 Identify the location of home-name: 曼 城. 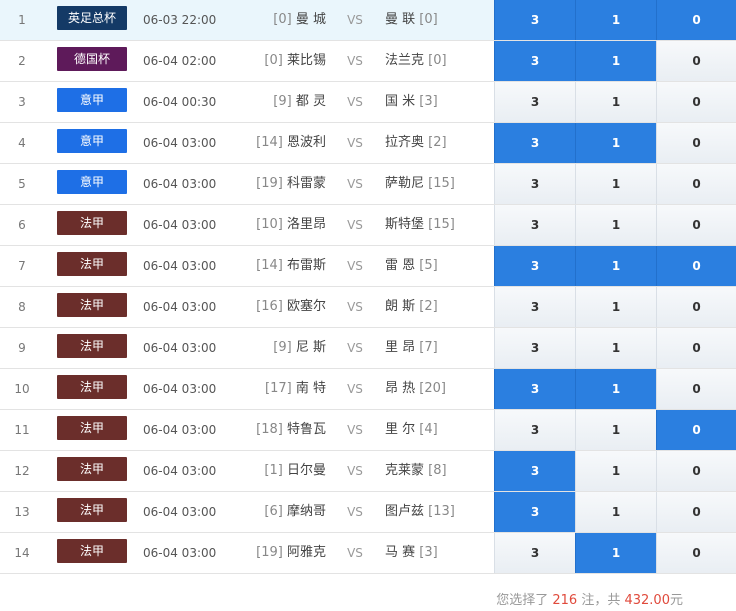
(310, 19).